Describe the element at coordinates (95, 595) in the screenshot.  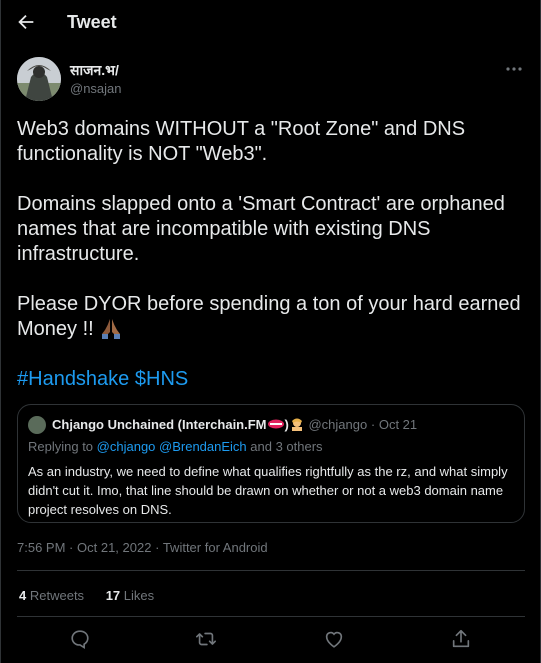
I see `tweet-stats: 4 Retweets 17 Likes` at that location.